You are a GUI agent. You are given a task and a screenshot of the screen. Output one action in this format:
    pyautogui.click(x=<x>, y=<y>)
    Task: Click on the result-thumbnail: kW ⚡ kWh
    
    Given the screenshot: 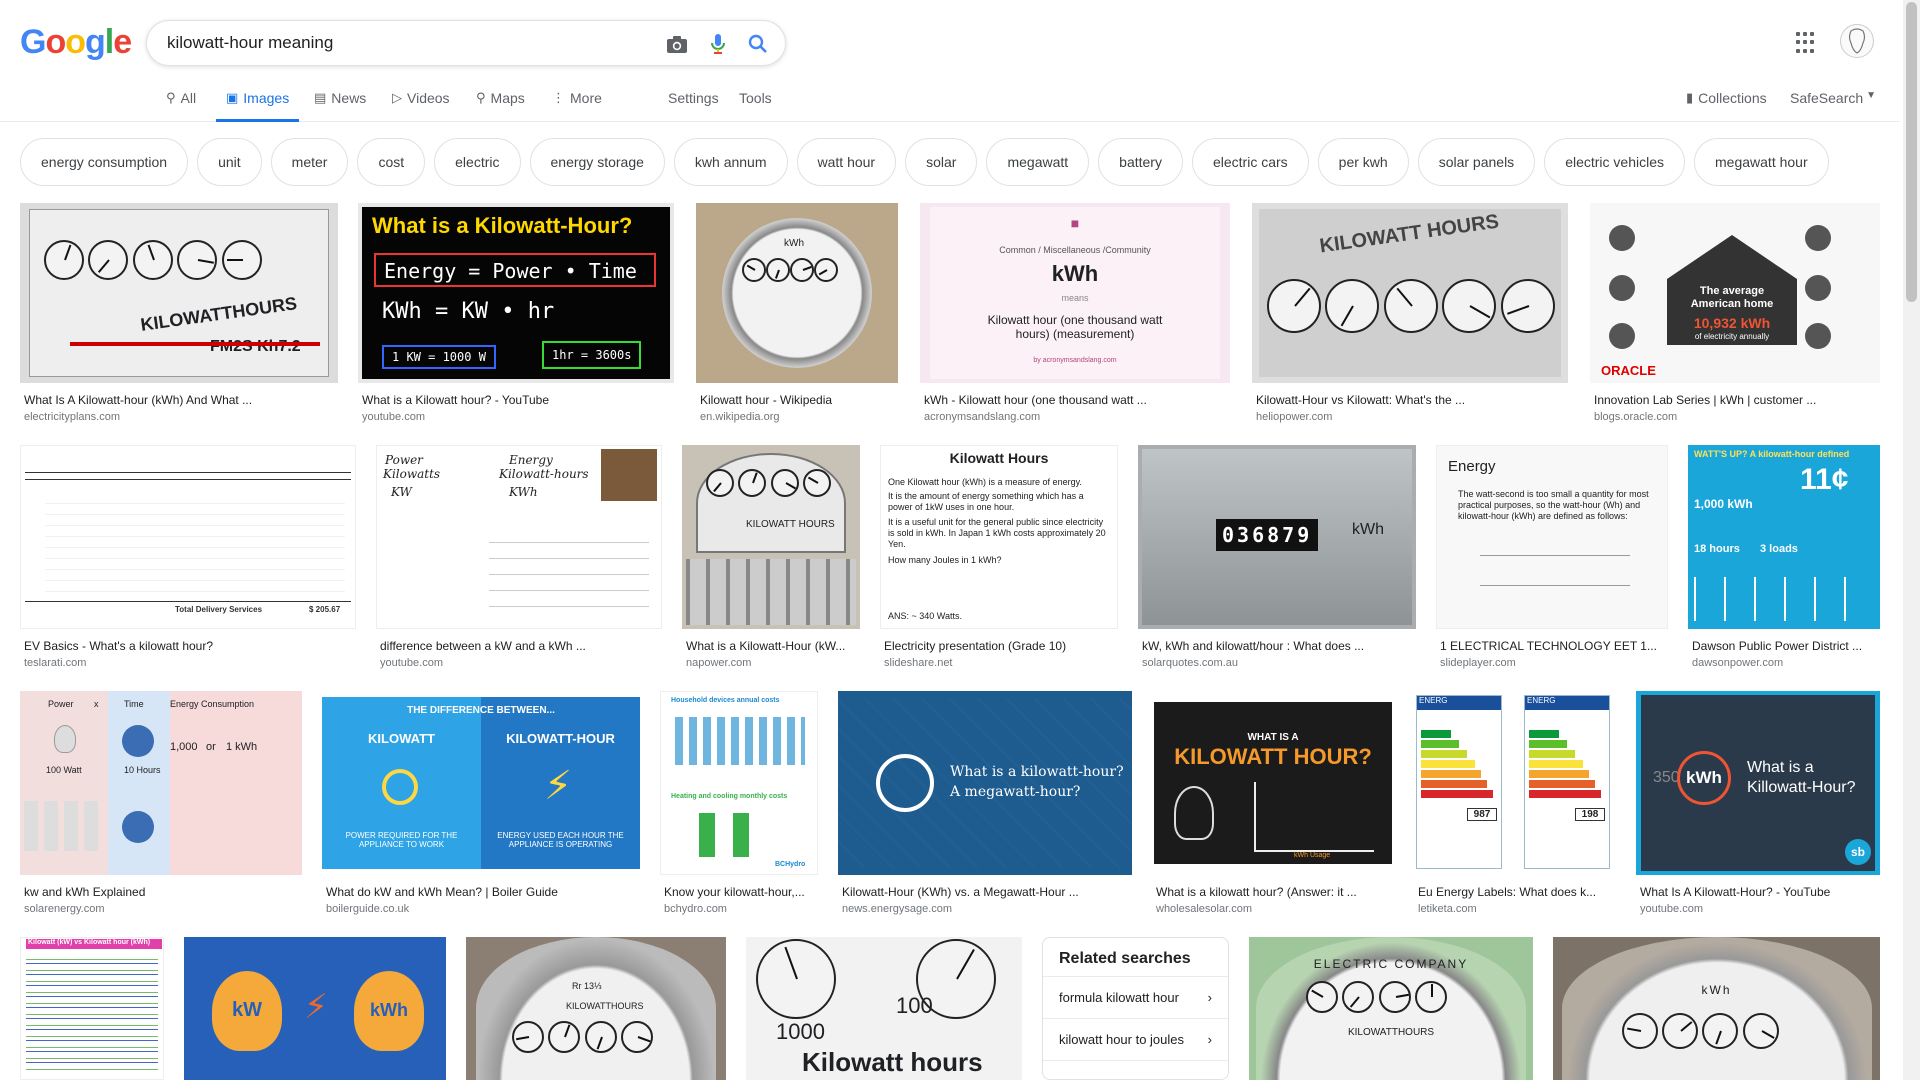 What is the action you would take?
    pyautogui.click(x=315, y=1008)
    